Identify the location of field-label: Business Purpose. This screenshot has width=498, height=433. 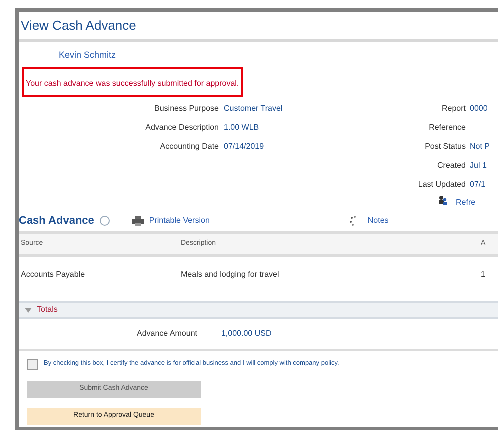
(186, 109).